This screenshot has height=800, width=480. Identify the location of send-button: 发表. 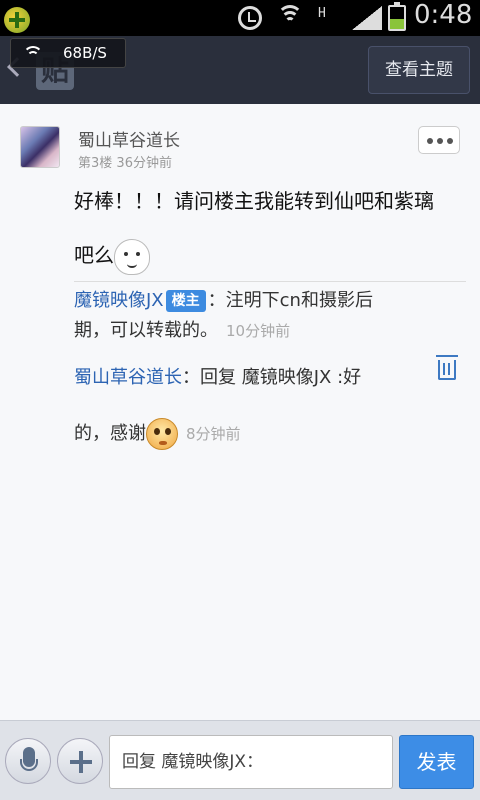
(436, 762).